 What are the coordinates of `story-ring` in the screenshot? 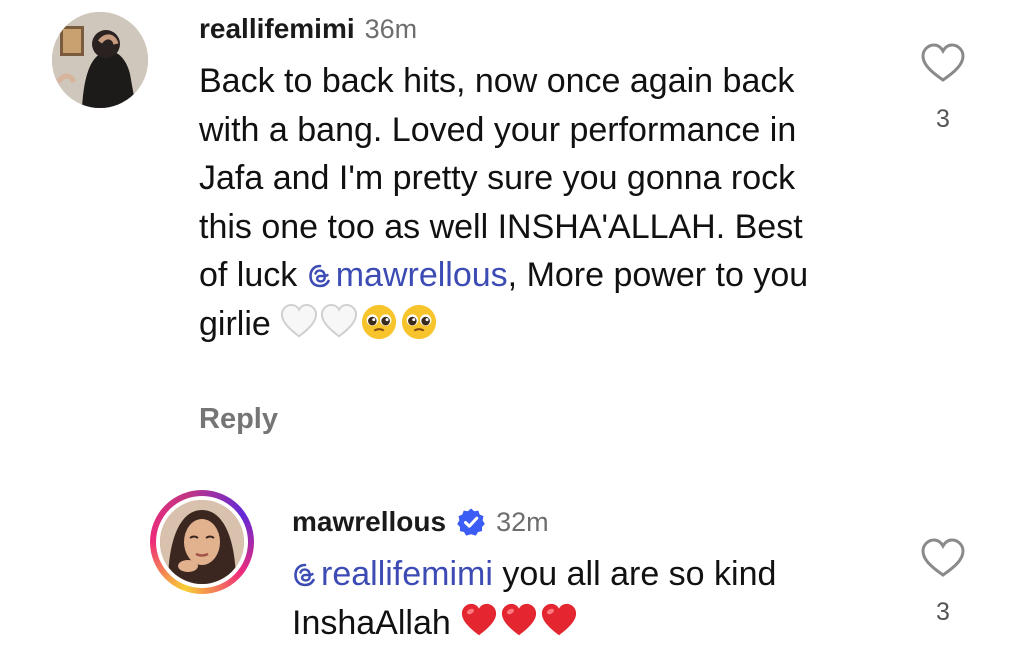 It's located at (202, 542).